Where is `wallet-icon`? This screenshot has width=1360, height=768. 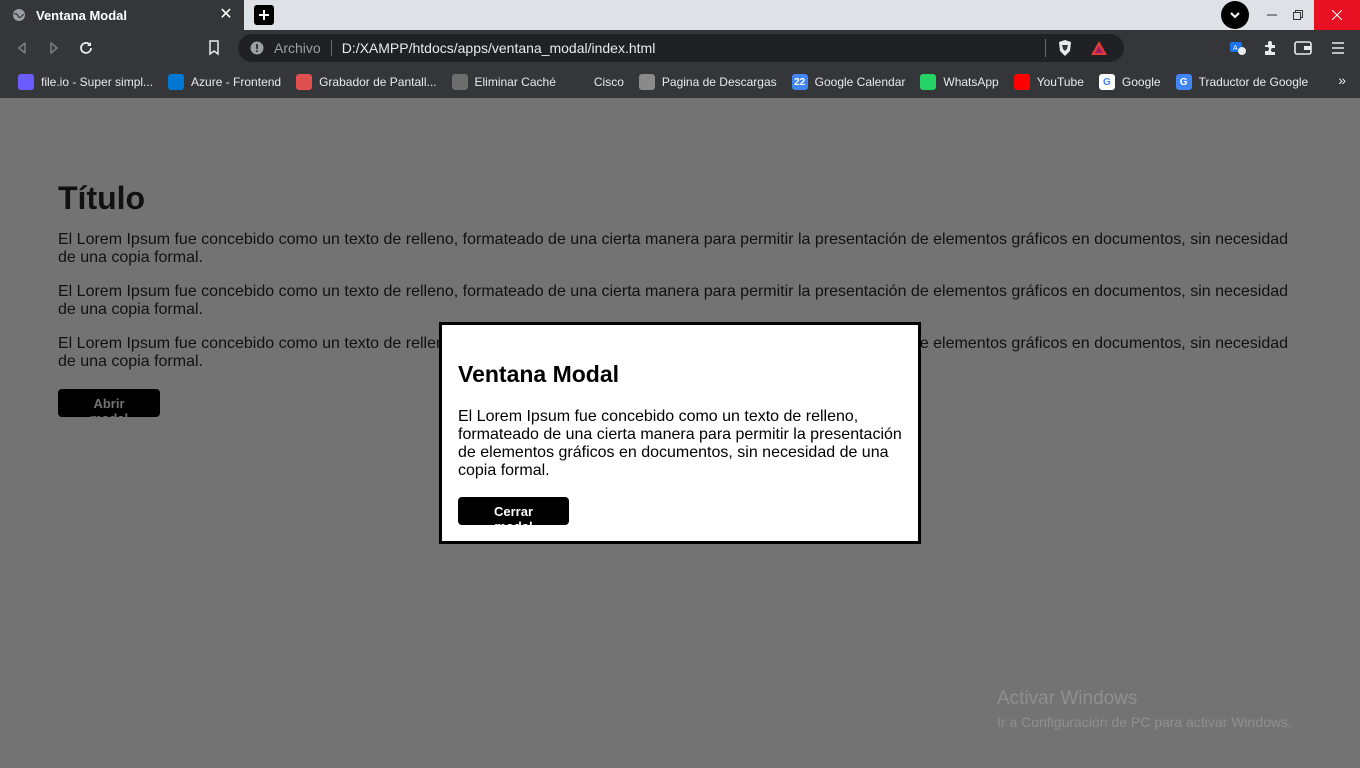
wallet-icon is located at coordinates (1303, 48).